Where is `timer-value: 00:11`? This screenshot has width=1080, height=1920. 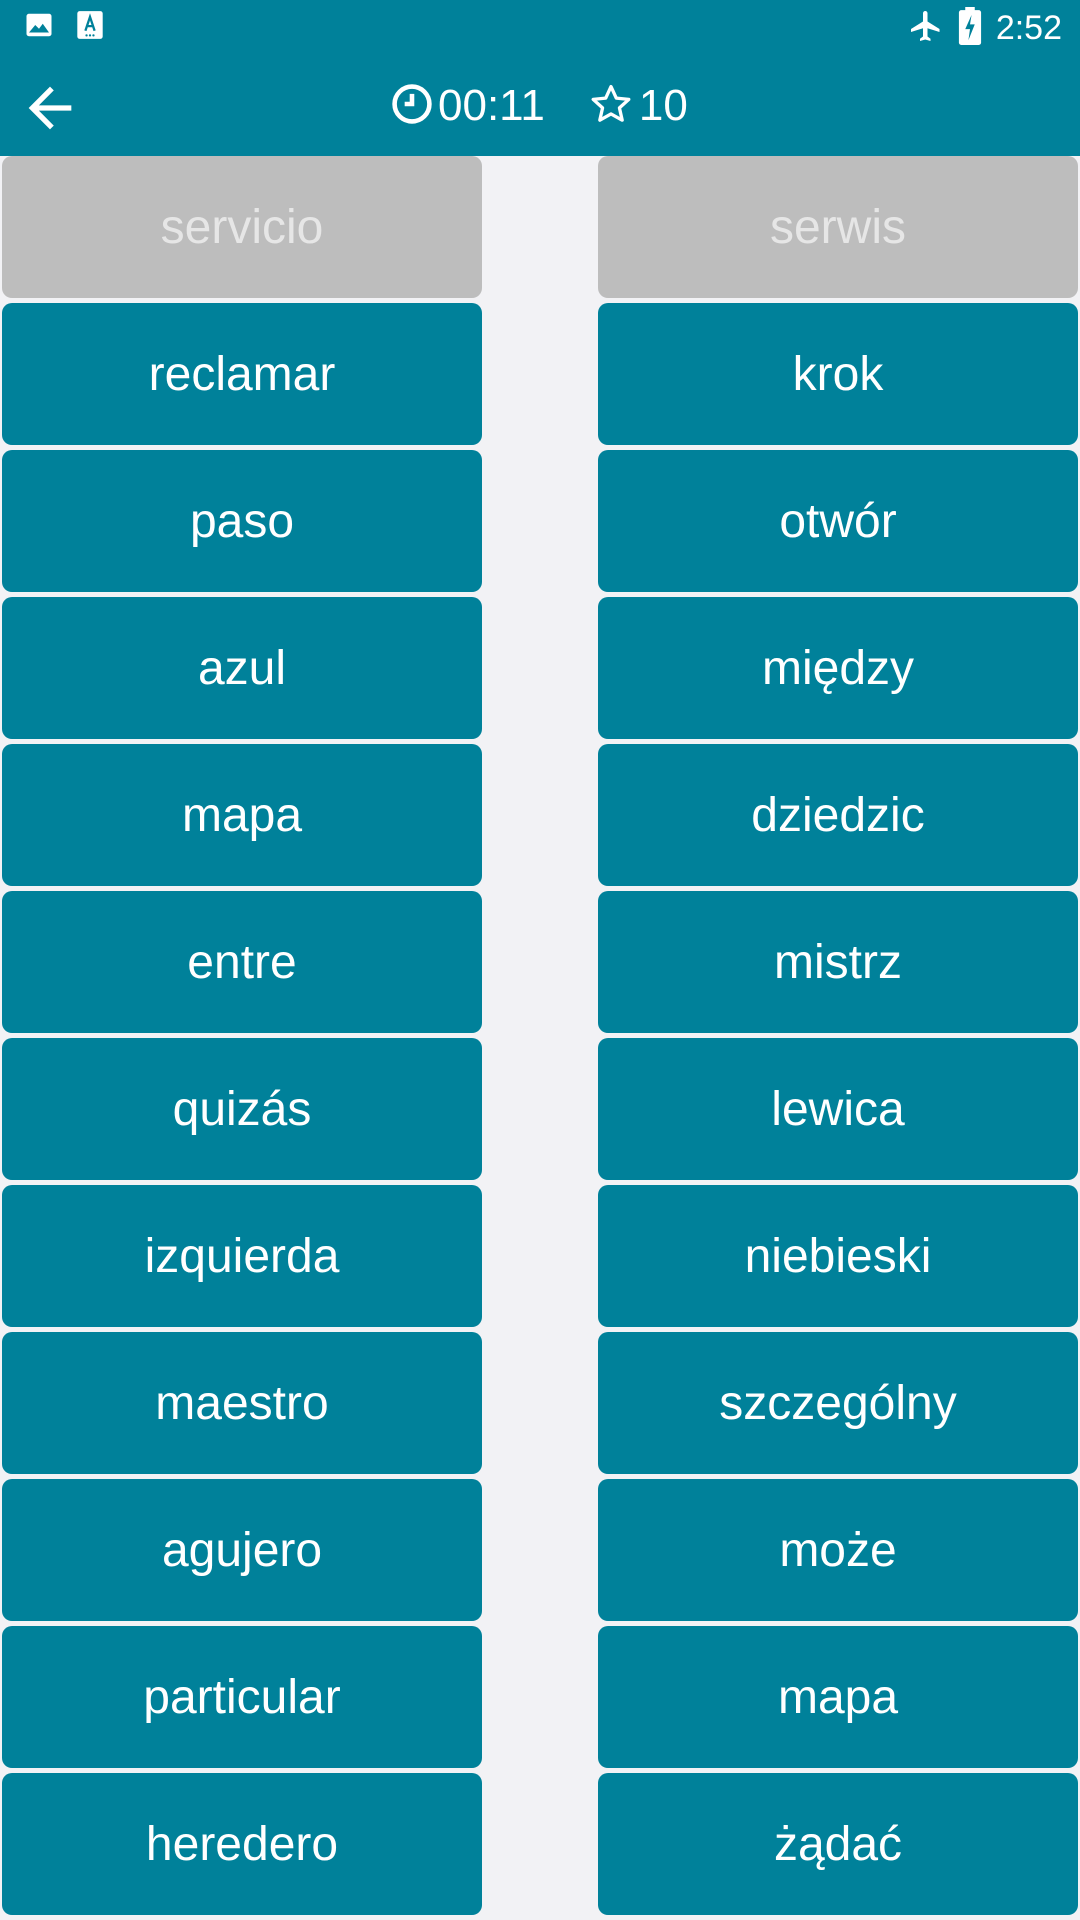
timer-value: 00:11 is located at coordinates (491, 105).